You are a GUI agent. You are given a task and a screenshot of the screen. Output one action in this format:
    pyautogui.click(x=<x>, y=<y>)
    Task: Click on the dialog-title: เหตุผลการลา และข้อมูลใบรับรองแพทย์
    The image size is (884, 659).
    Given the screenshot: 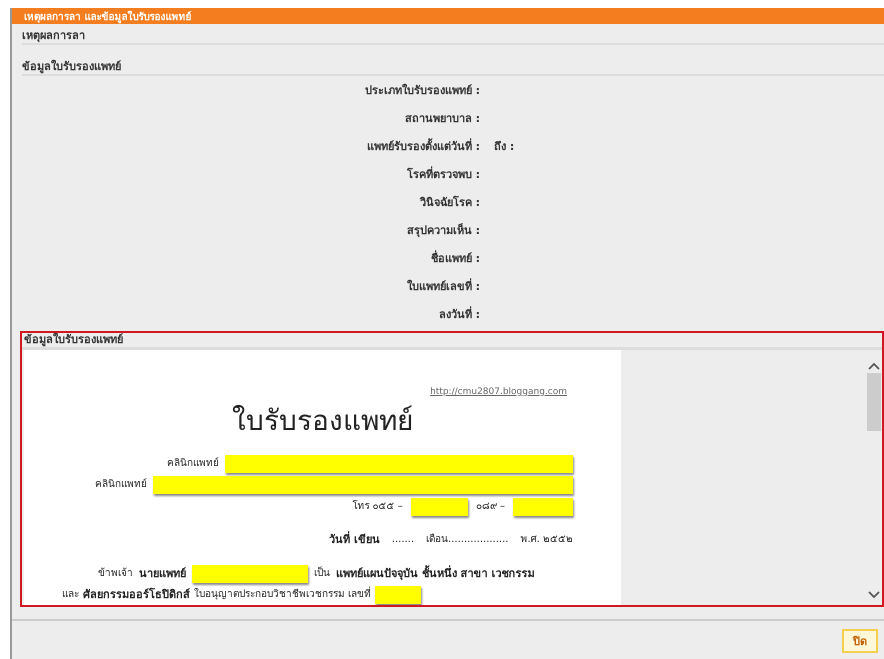 What is the action you would take?
    pyautogui.click(x=108, y=17)
    